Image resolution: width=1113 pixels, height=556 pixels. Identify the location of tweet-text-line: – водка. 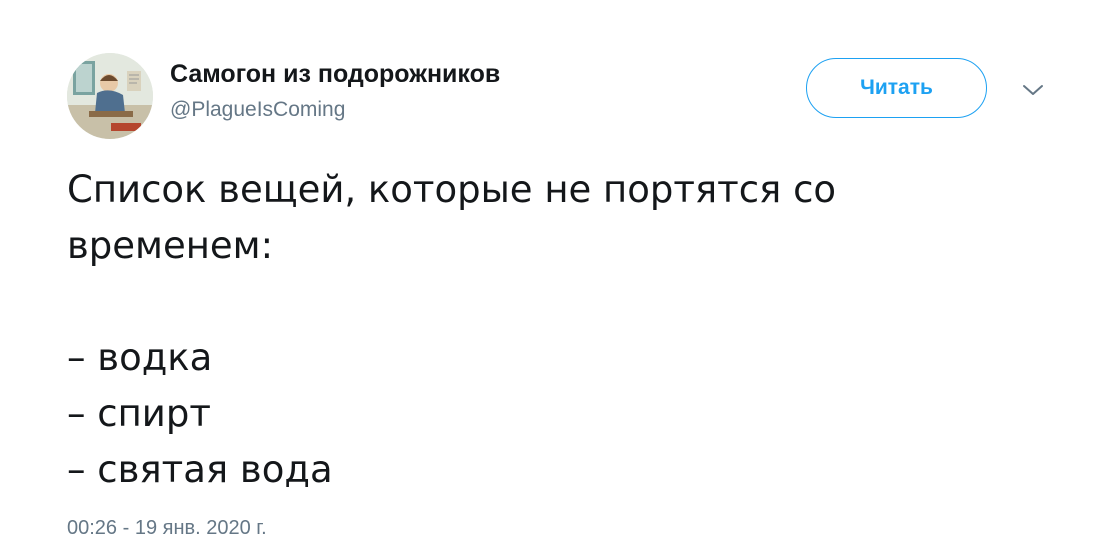
(140, 357).